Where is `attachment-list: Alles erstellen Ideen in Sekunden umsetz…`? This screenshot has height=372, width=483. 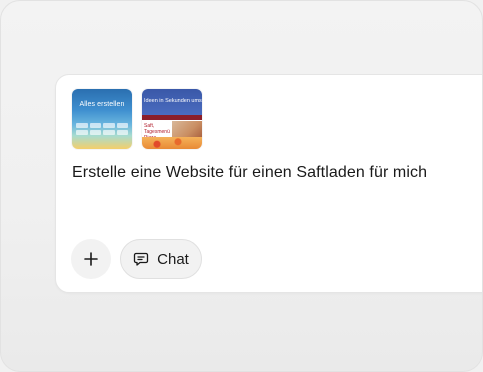
attachment-list: Alles erstellen Ideen in Sekunden umsetz… is located at coordinates (137, 119).